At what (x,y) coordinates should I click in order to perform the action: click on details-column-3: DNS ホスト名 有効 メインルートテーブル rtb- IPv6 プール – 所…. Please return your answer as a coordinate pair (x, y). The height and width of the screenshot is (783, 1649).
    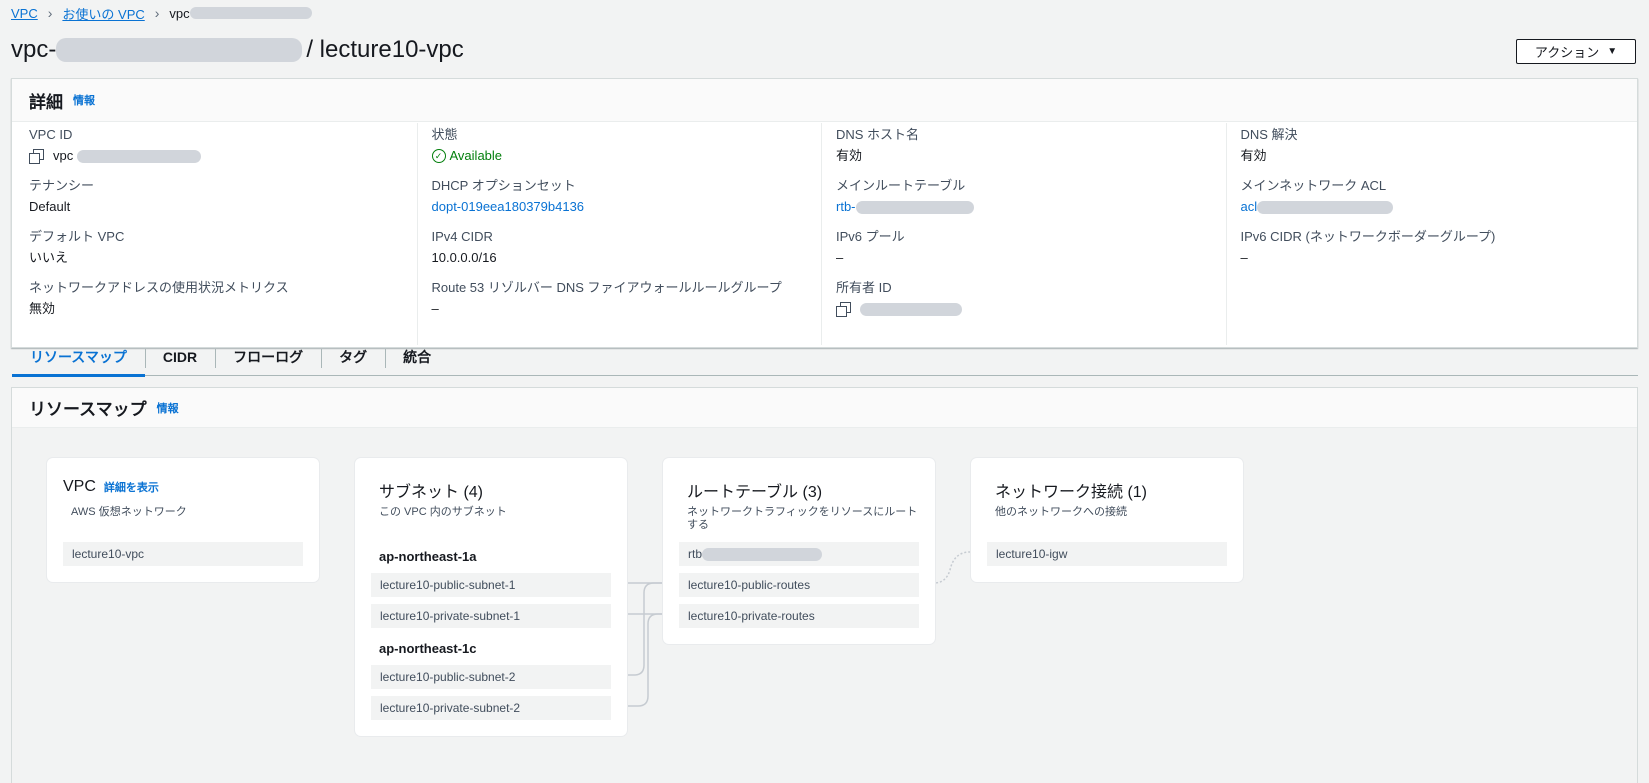
    Looking at the image, I should click on (1023, 234).